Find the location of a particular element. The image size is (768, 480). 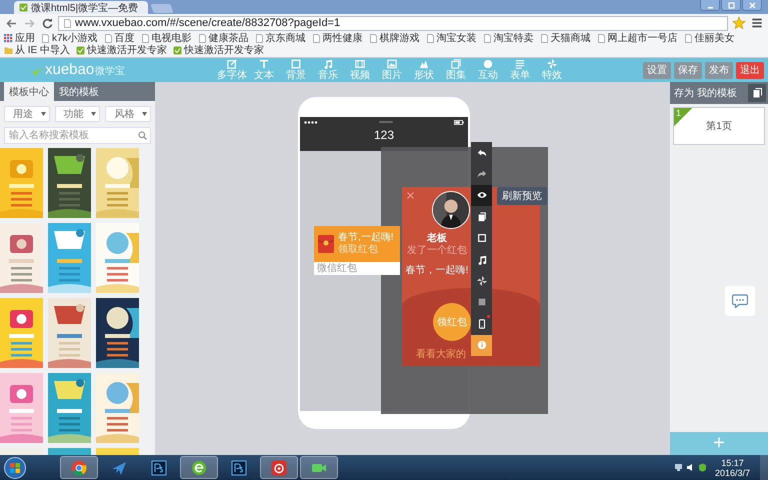

page-thumbnail: 1 第1页 is located at coordinates (719, 126).